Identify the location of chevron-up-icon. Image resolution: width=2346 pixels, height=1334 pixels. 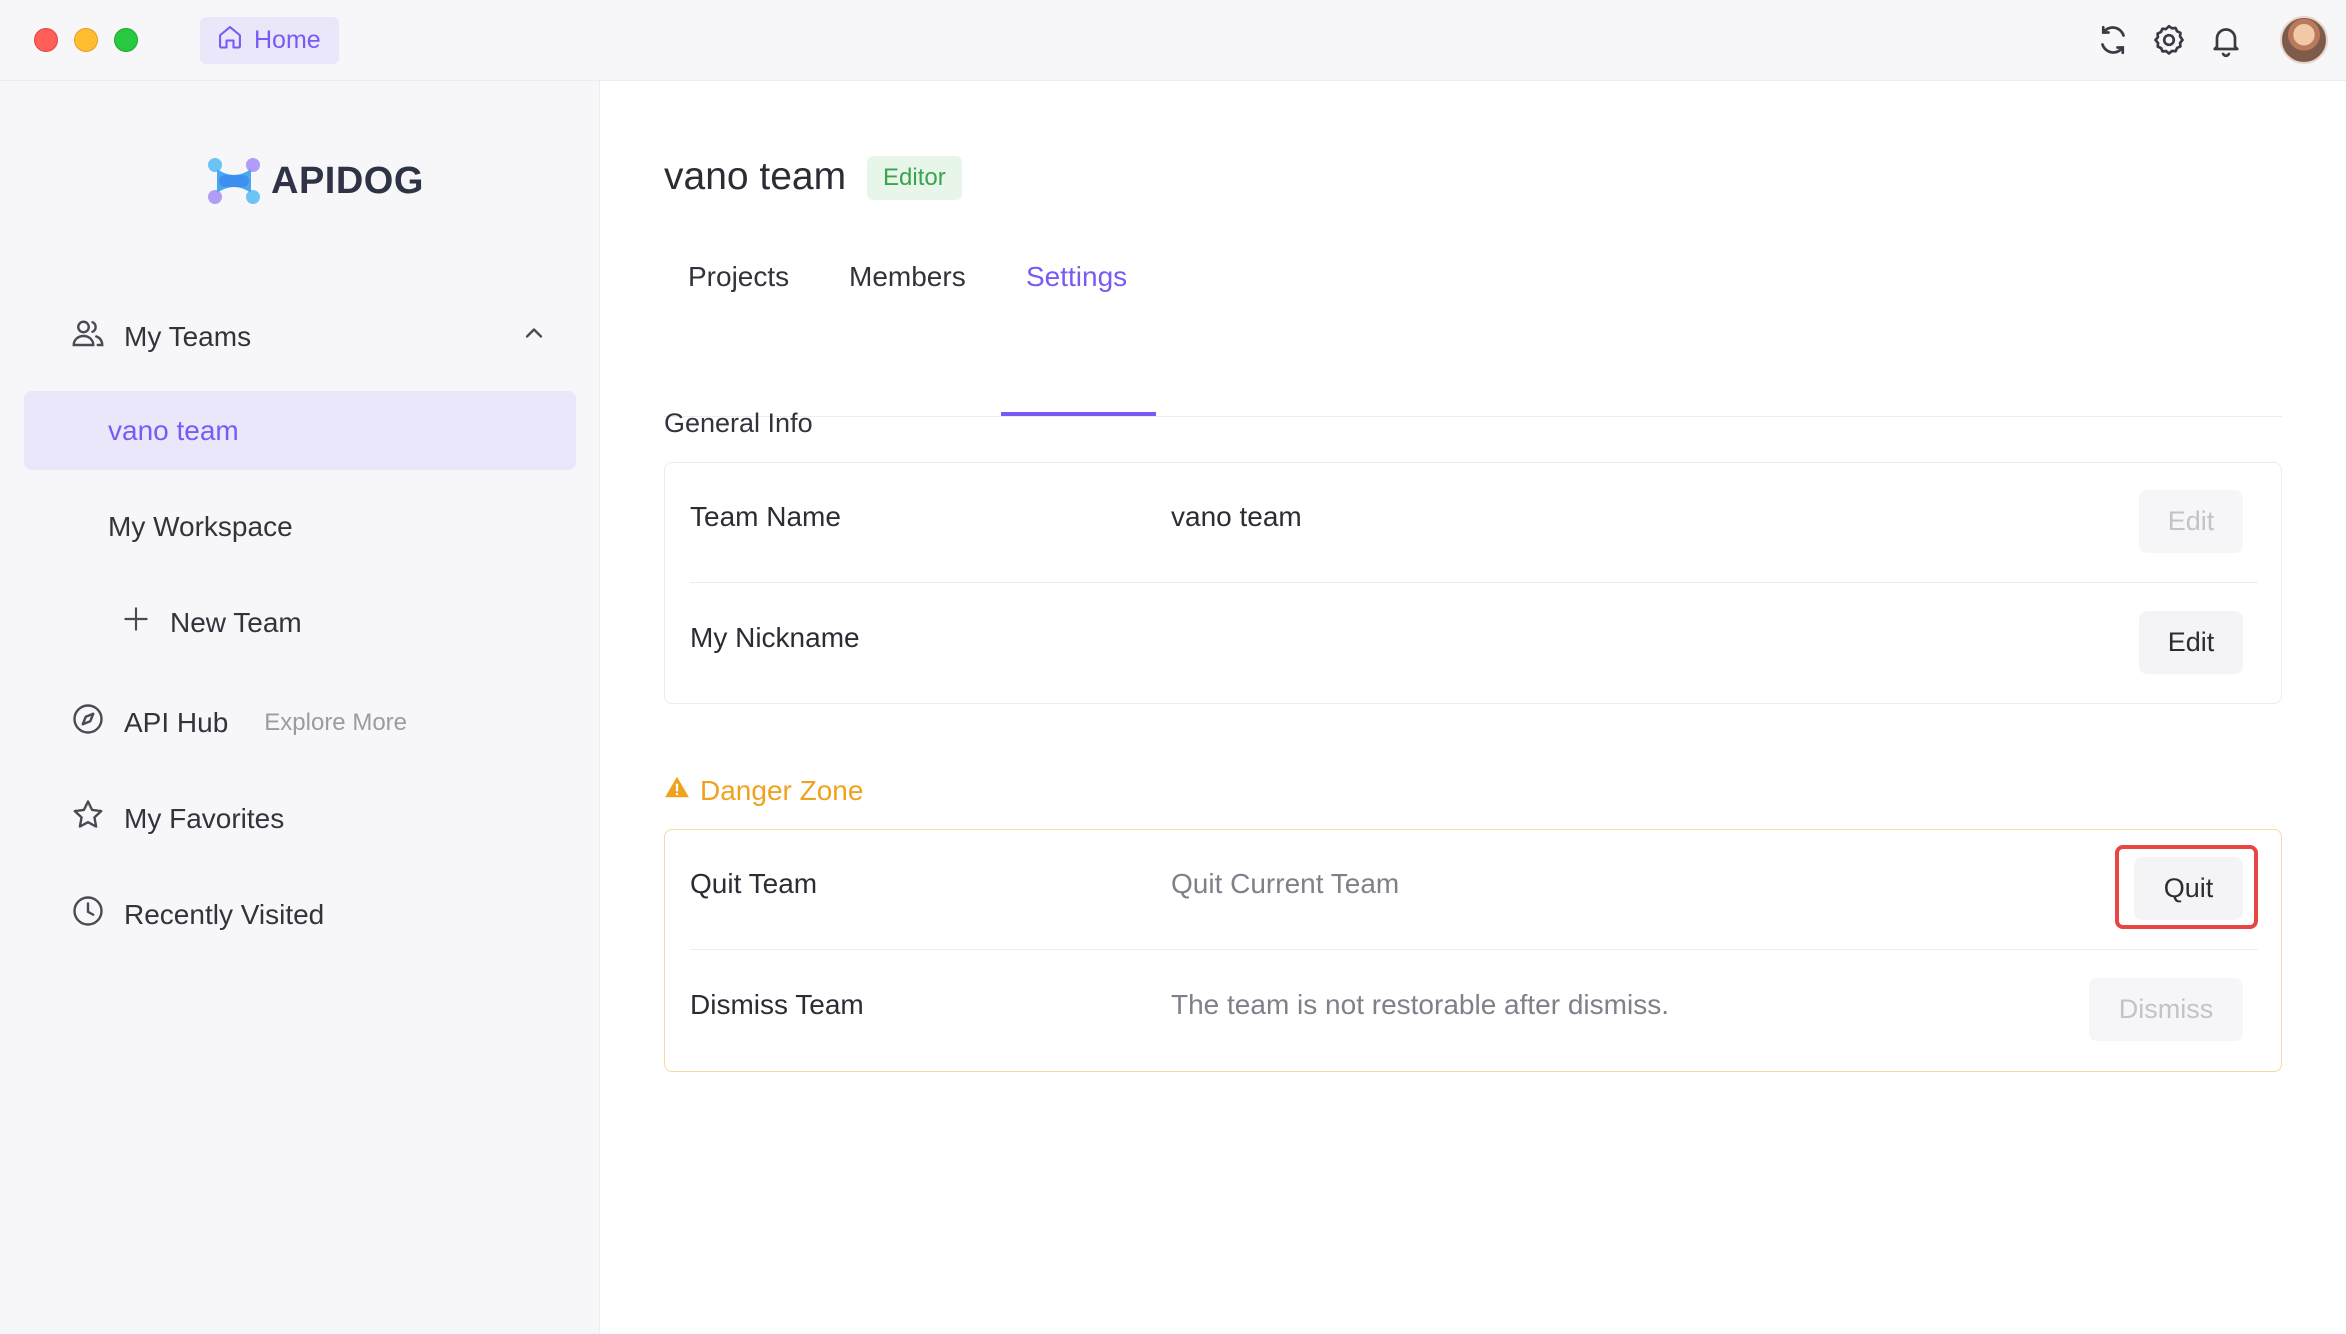
(534, 333).